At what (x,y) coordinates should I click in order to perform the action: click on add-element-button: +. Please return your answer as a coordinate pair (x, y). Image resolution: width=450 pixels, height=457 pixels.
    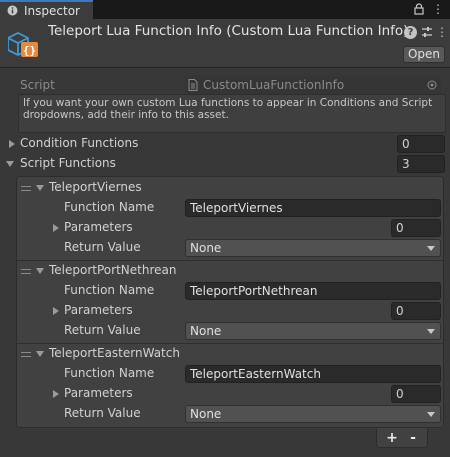
    Looking at the image, I should click on (392, 438).